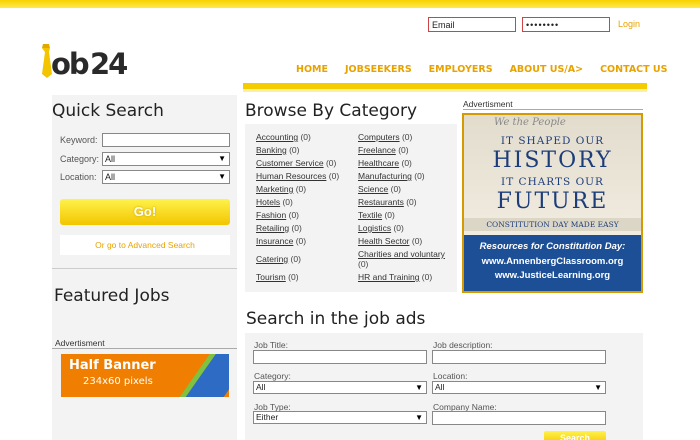 Image resolution: width=700 pixels, height=440 pixels. I want to click on category-item: Retailing (0), so click(279, 228).